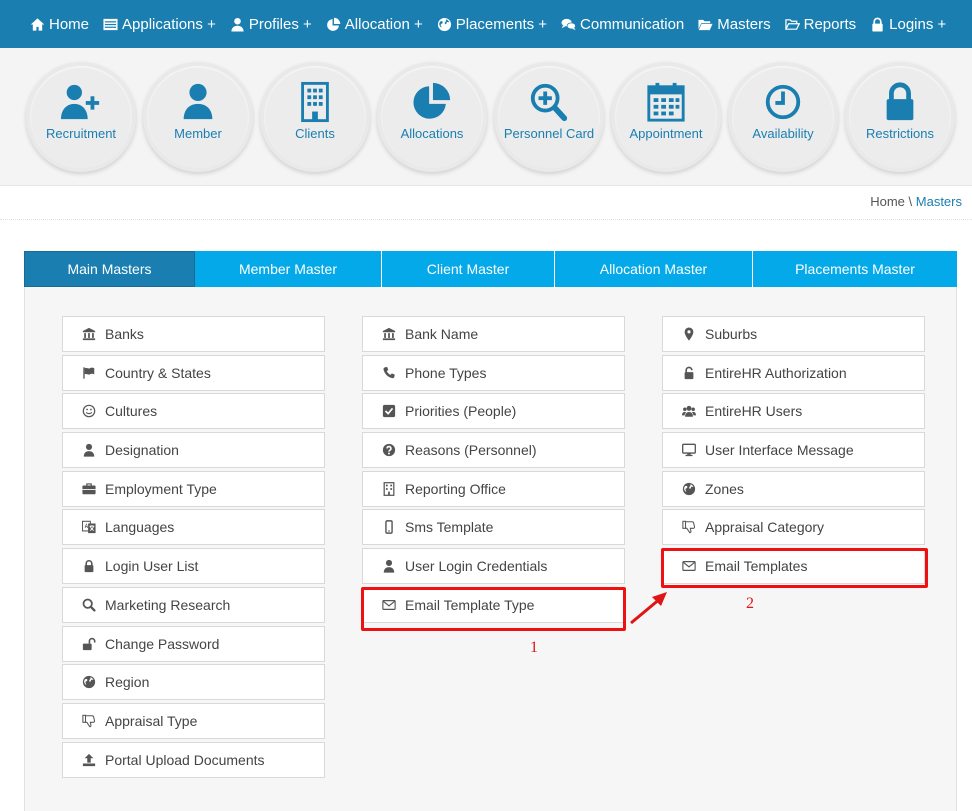 The height and width of the screenshot is (811, 972). What do you see at coordinates (81, 102) in the screenshot?
I see `user-plus-icon` at bounding box center [81, 102].